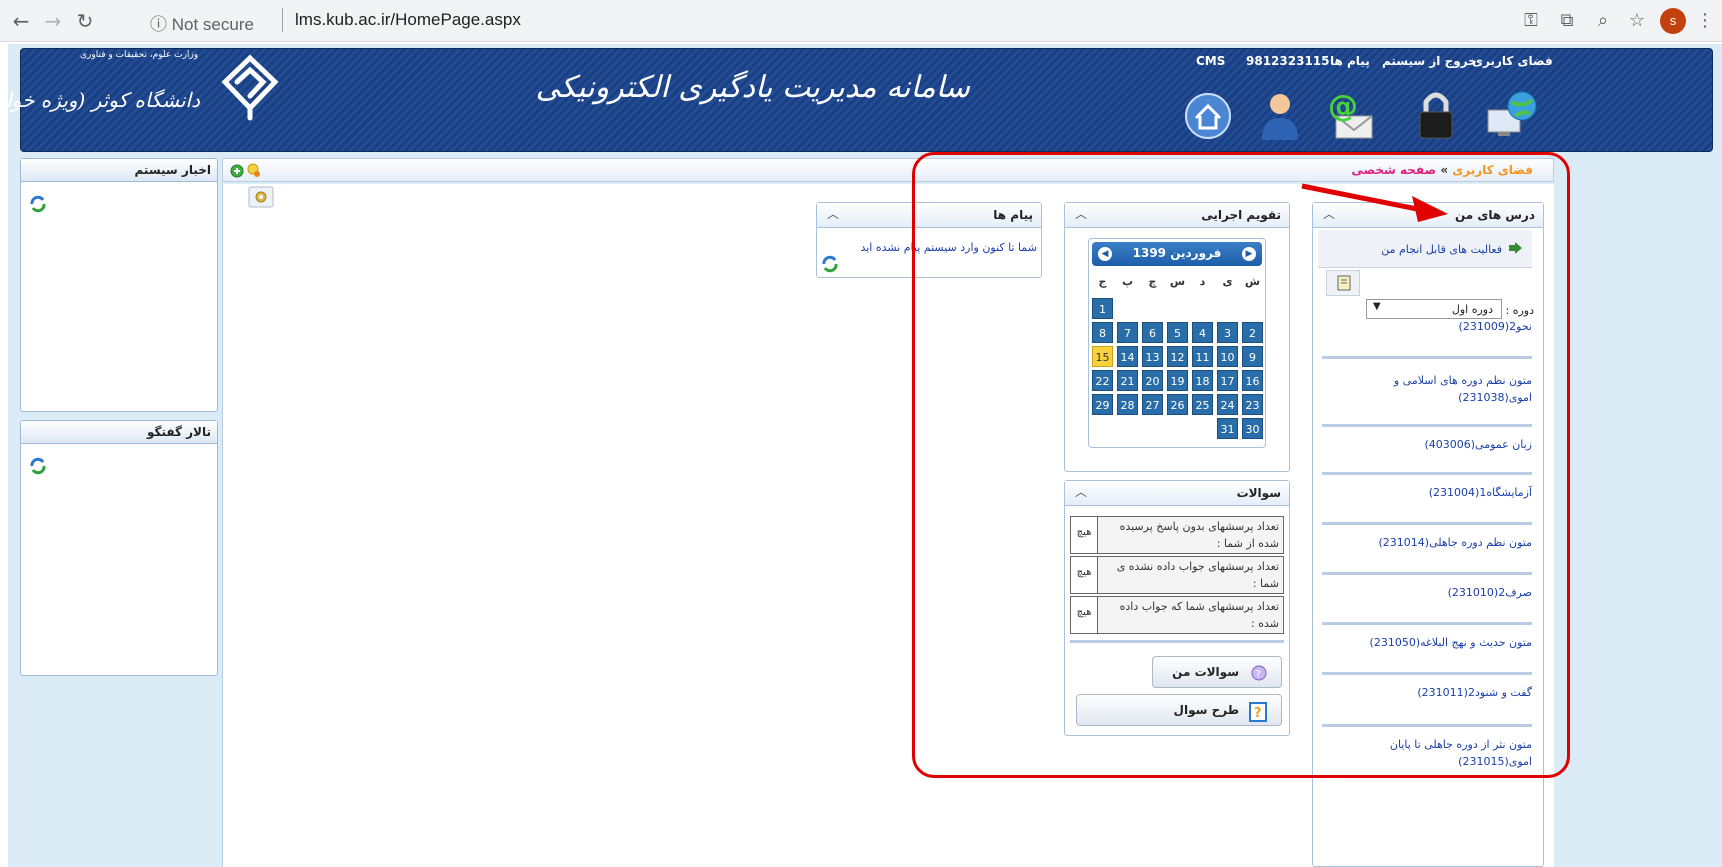 This screenshot has width=1722, height=867. I want to click on lock-icon, so click(1436, 114).